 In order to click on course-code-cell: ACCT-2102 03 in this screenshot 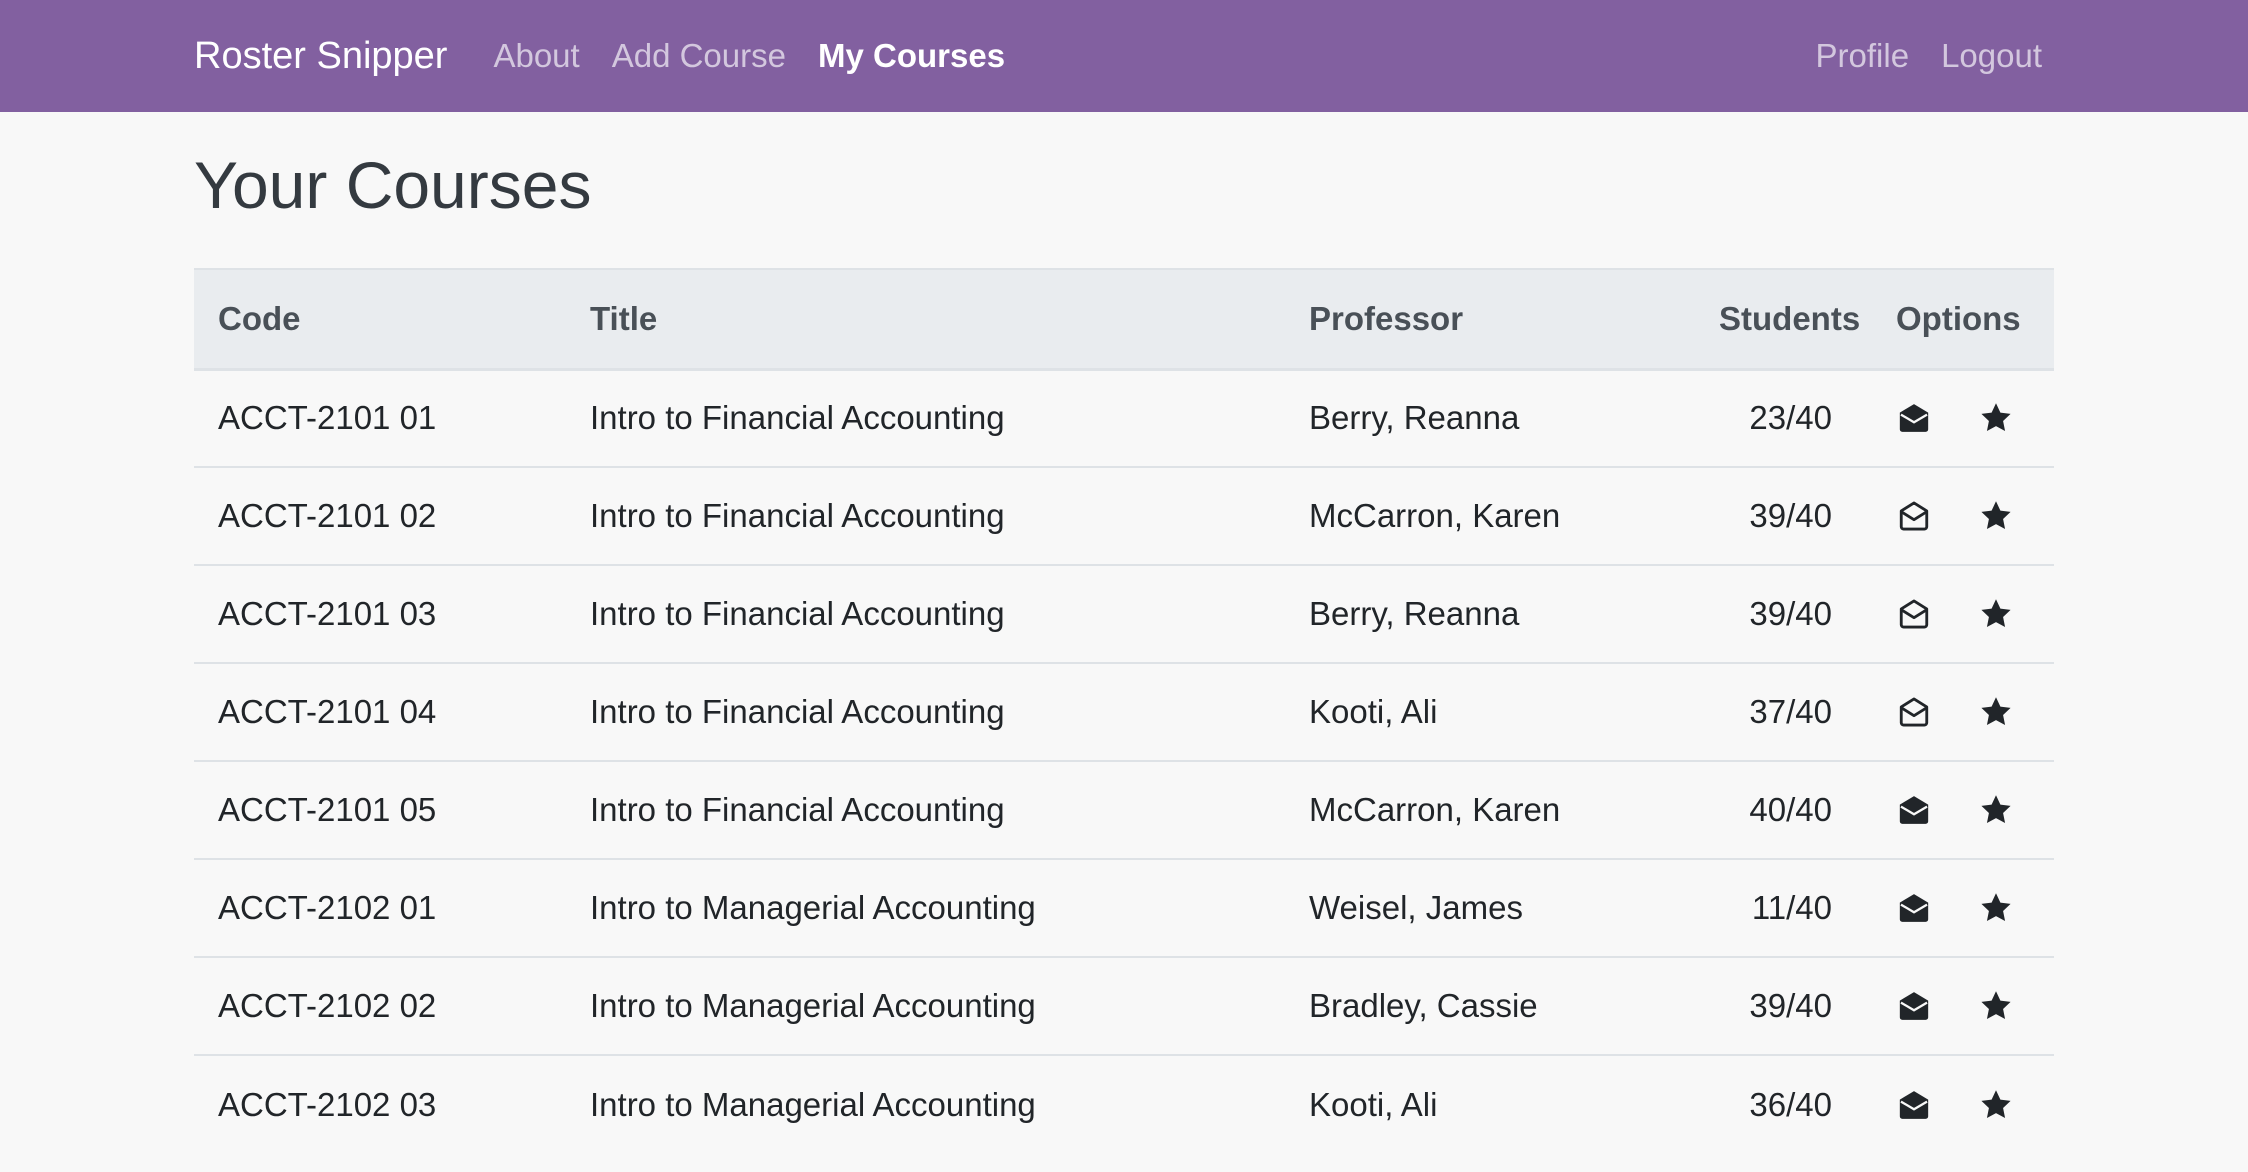, I will do `click(327, 1104)`.